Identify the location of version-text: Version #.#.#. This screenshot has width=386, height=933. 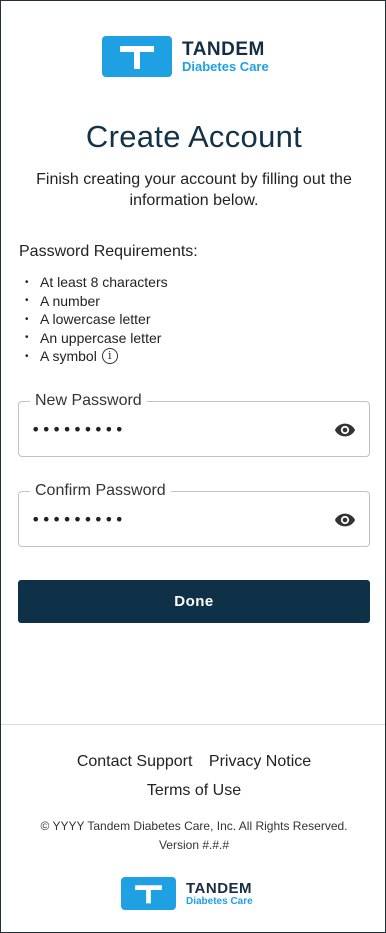
(194, 845).